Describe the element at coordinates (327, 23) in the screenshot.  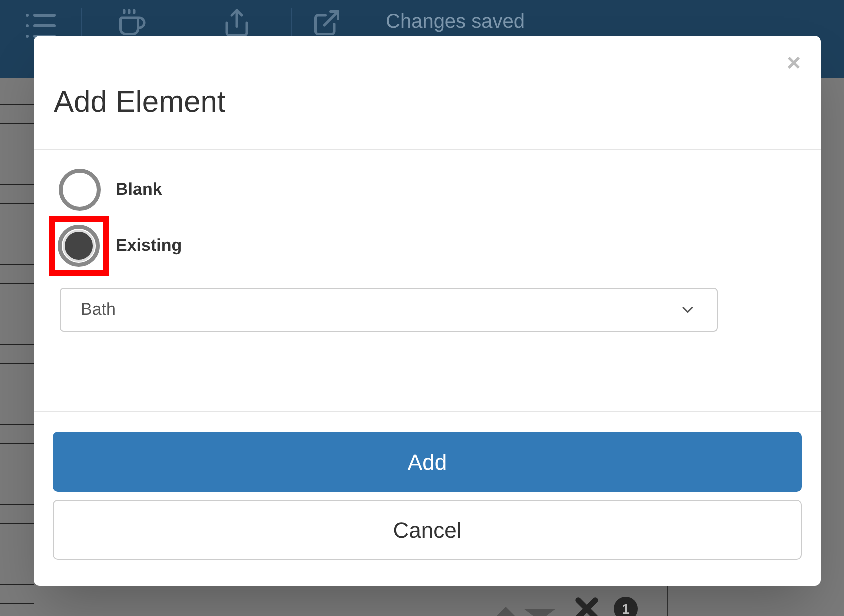
I see `external-link-icon` at that location.